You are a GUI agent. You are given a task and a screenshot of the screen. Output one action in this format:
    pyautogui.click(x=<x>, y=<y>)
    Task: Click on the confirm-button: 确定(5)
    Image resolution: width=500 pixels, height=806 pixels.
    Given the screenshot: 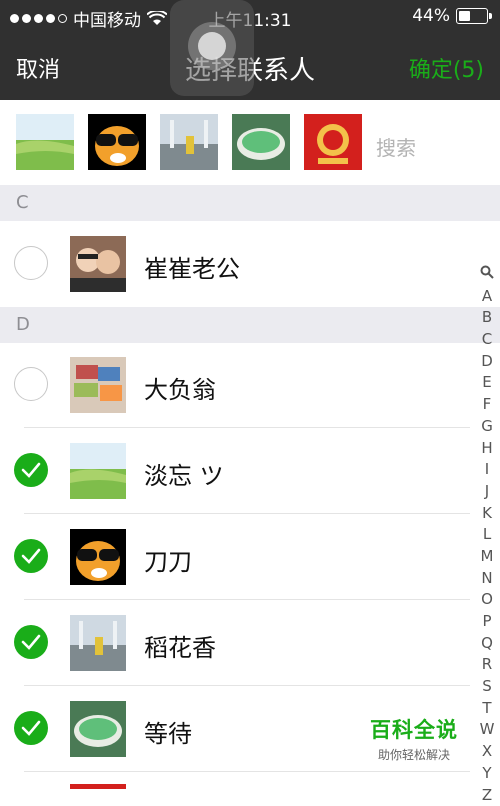 What is the action you would take?
    pyautogui.click(x=446, y=68)
    